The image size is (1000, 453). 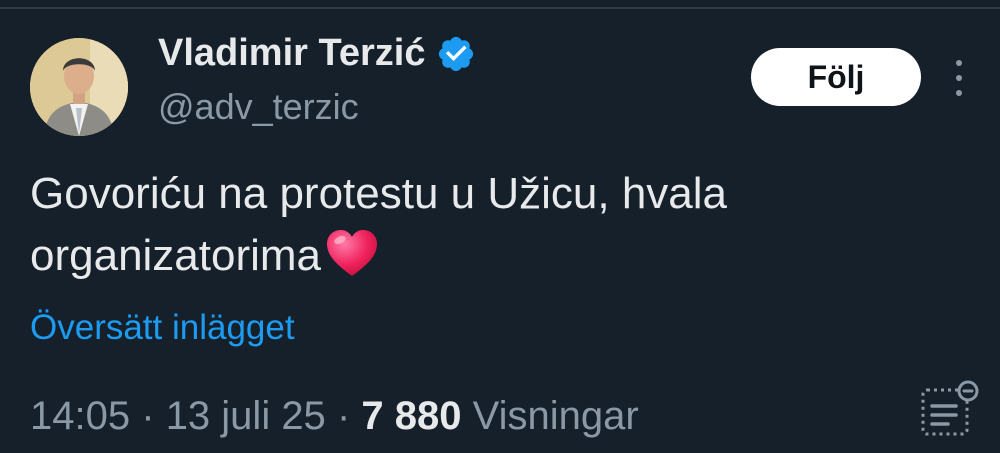 What do you see at coordinates (162, 328) in the screenshot?
I see `translate-post-link: Översätt inlägget` at bounding box center [162, 328].